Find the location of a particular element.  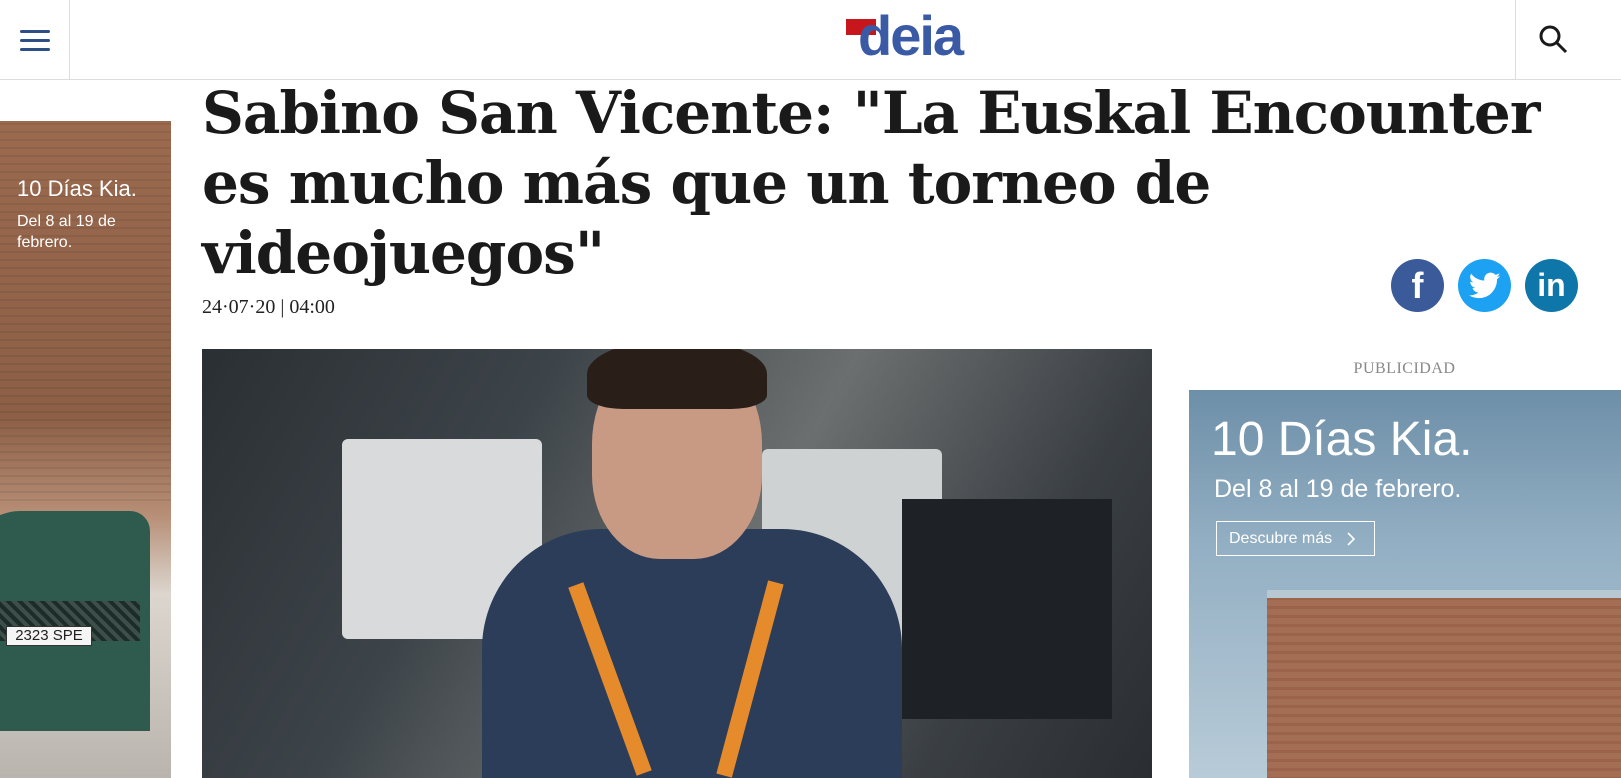

linkedin-icon: in is located at coordinates (1551, 285).